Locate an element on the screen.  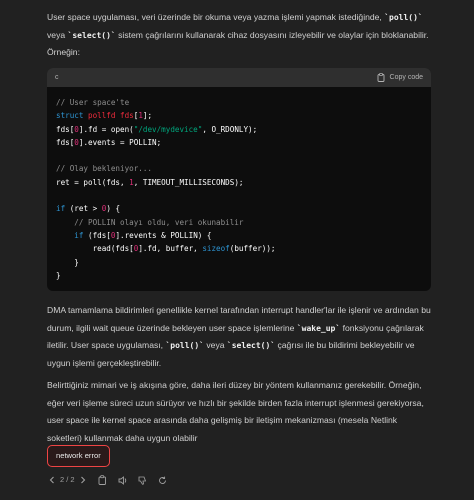
refresh-icon is located at coordinates (163, 480).